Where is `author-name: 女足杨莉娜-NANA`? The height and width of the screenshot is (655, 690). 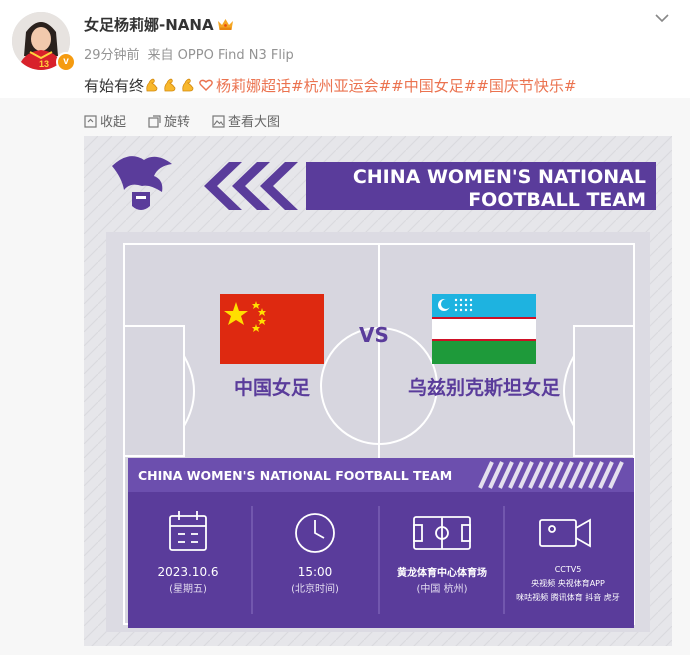
author-name: 女足杨莉娜-NANA is located at coordinates (159, 24).